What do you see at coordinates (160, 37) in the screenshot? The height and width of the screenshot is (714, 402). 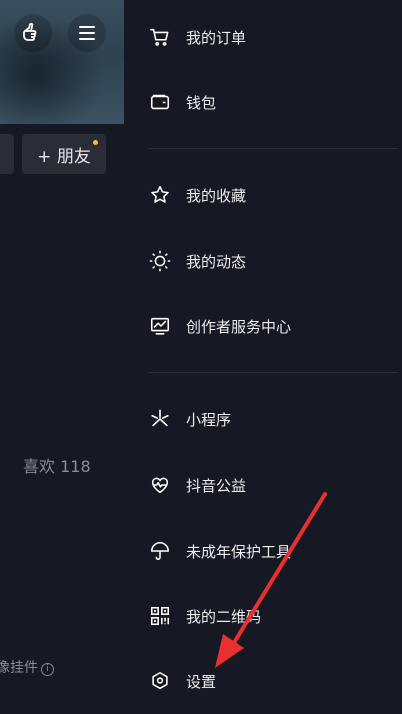 I see `cart-icon` at bounding box center [160, 37].